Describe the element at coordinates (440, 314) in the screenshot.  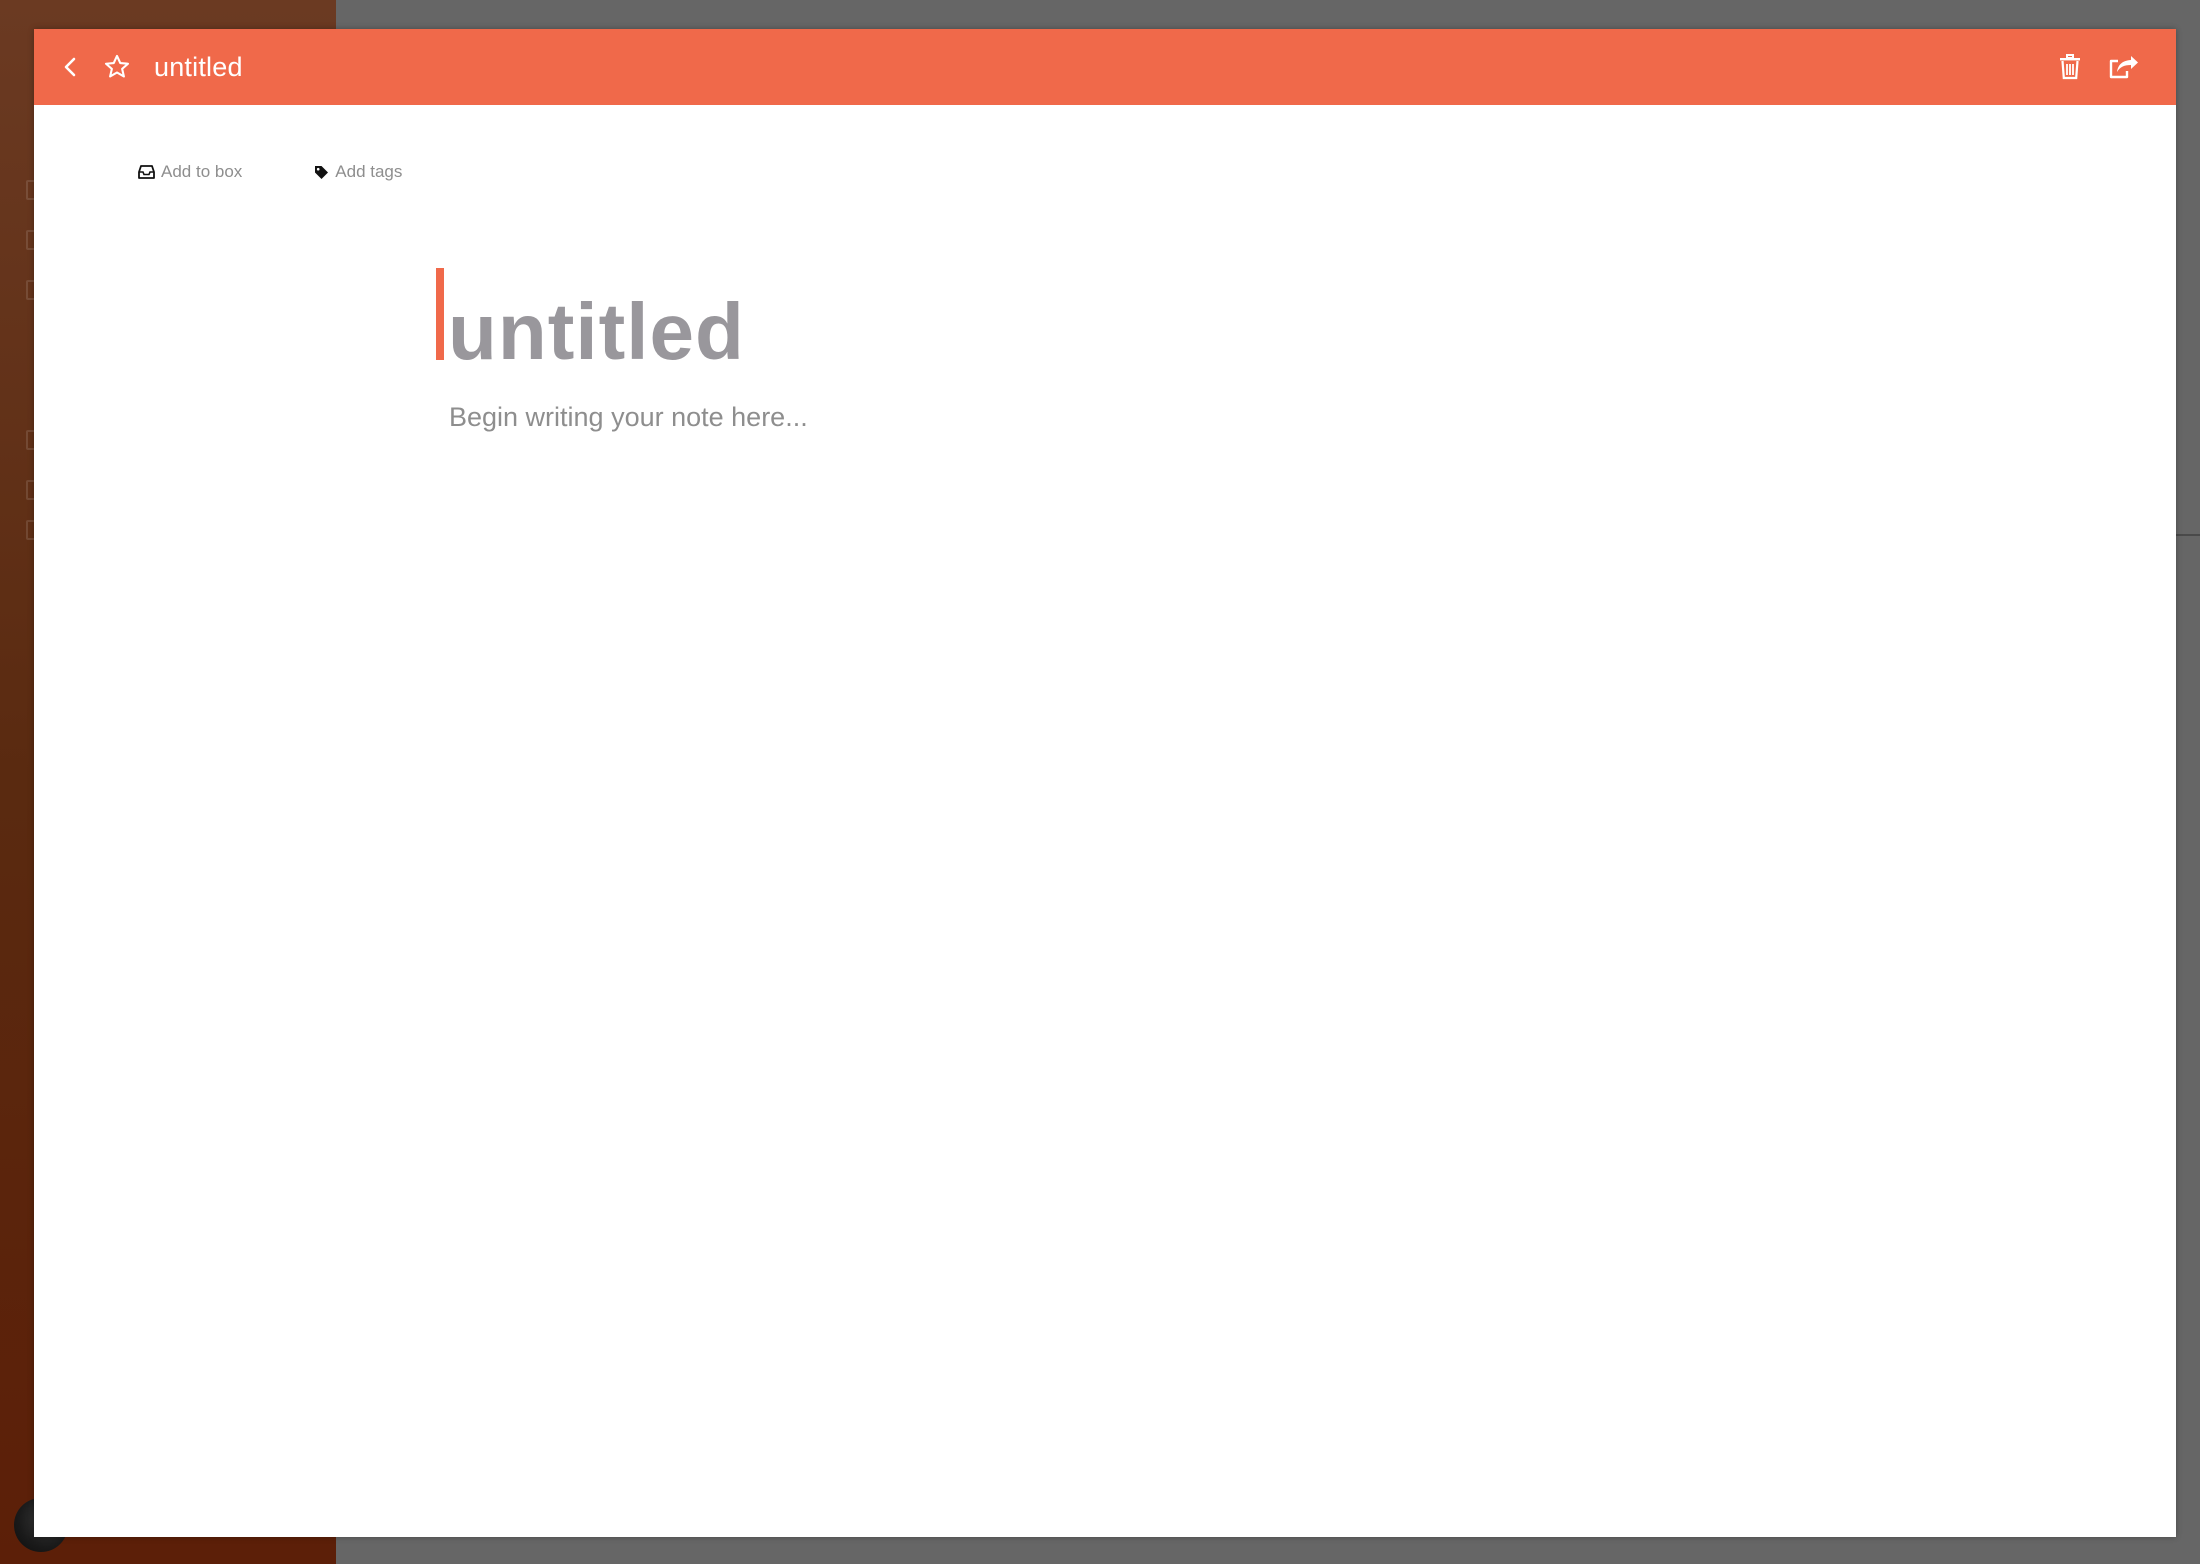
I see `text-cursor` at that location.